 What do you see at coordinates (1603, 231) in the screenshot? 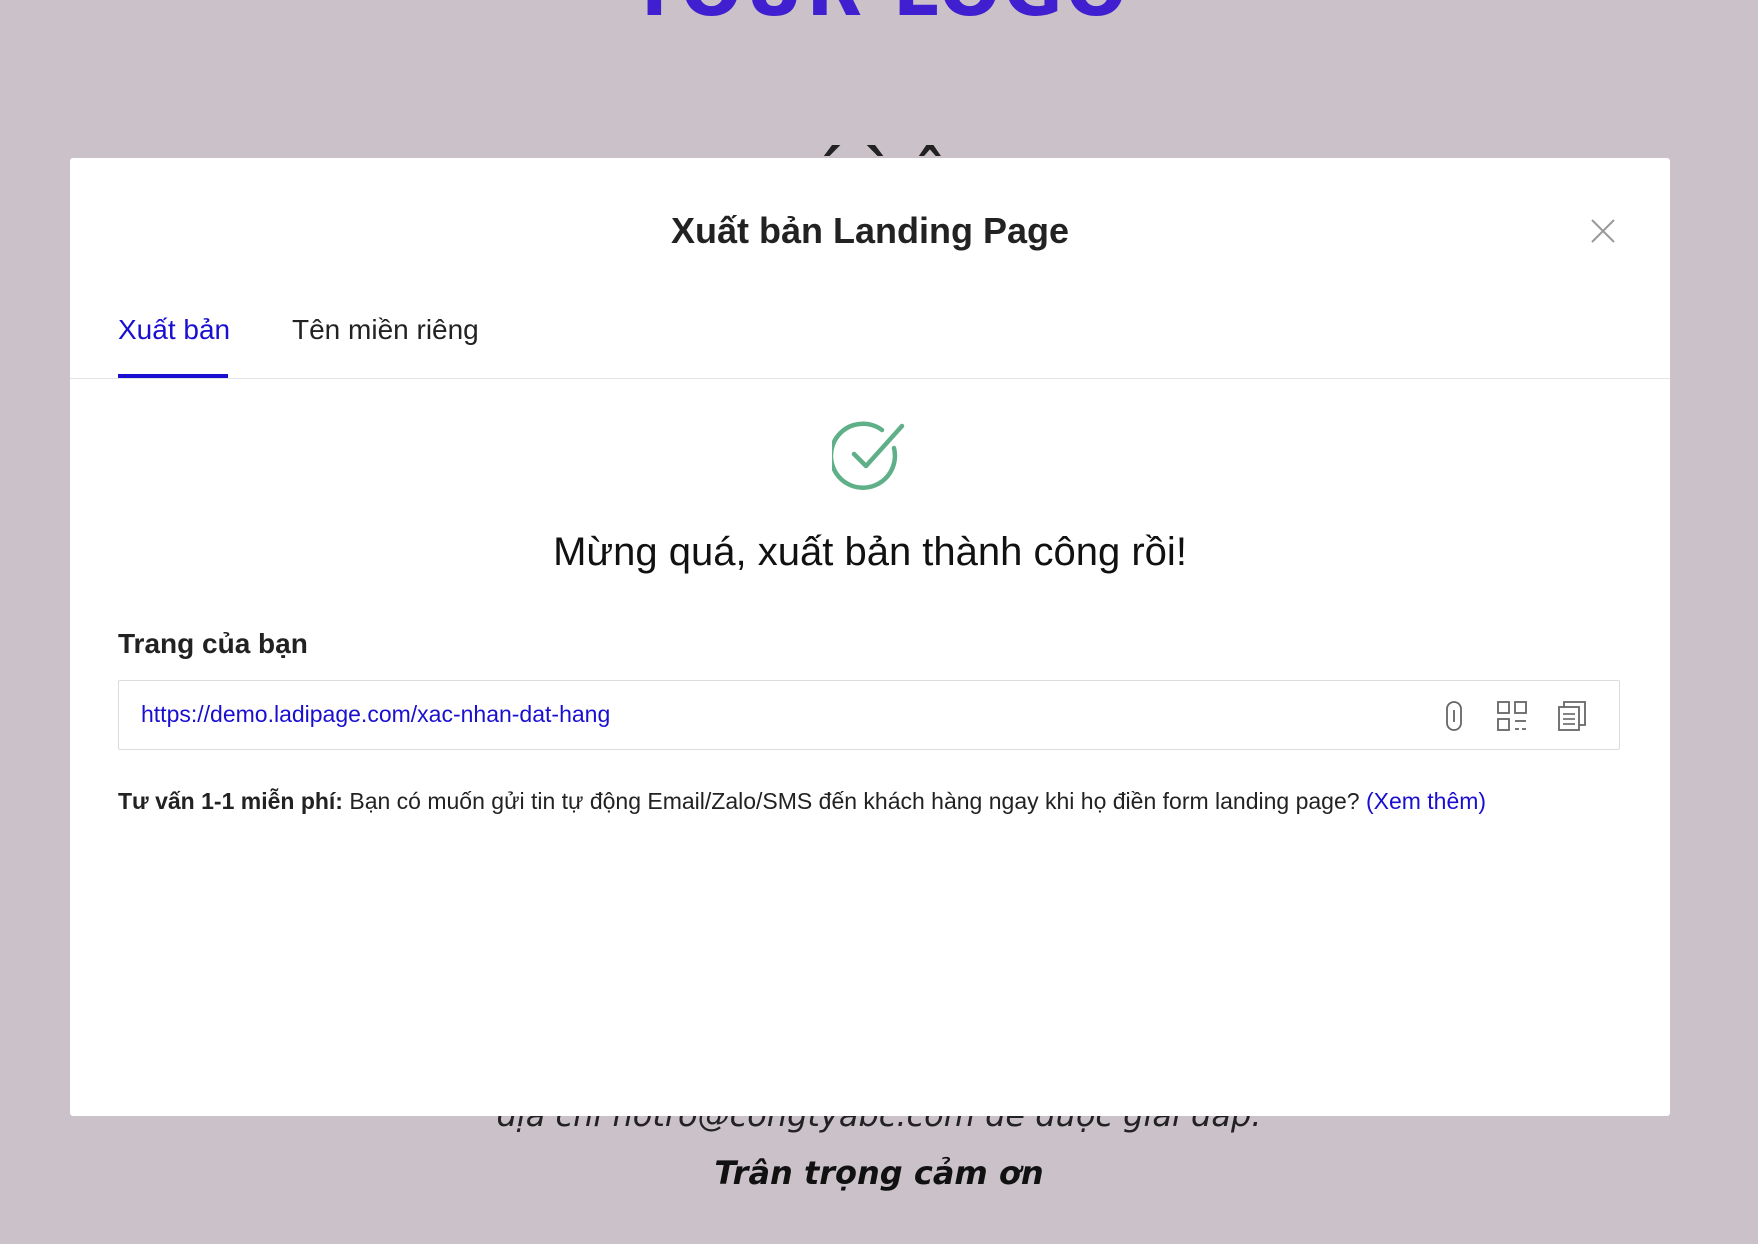
I see `close-icon` at bounding box center [1603, 231].